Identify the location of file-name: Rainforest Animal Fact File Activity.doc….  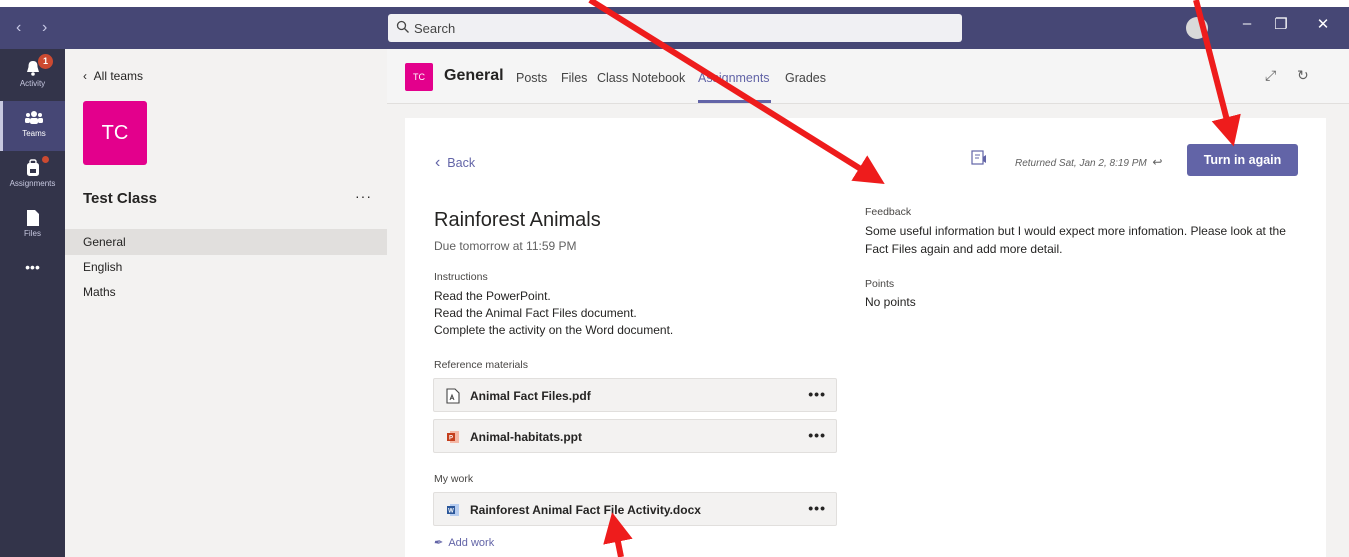
(585, 510).